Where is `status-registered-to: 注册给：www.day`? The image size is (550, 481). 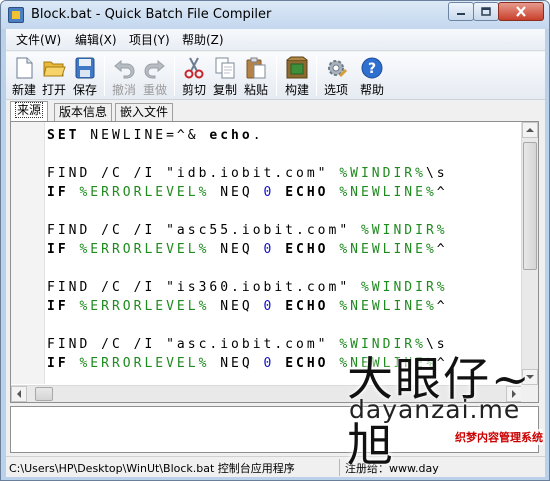 status-registered-to: 注册给：www.day is located at coordinates (392, 468).